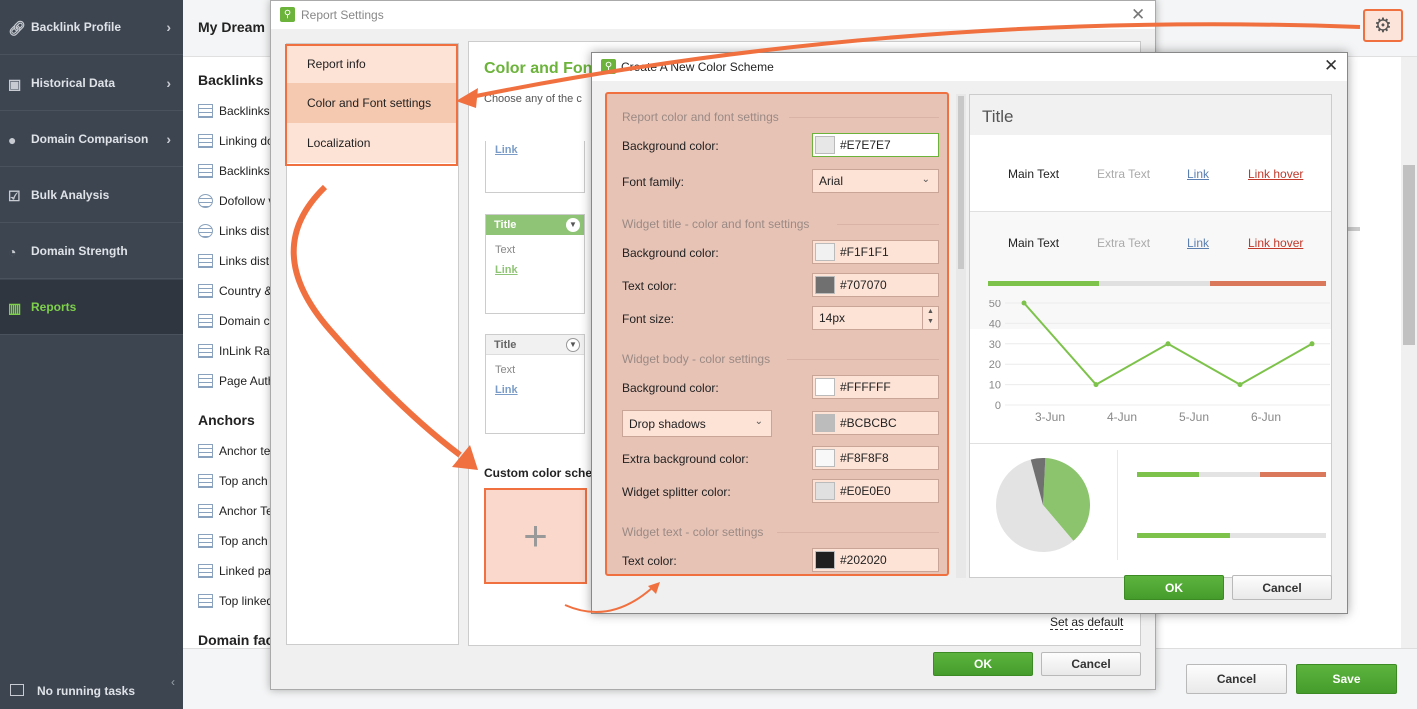  I want to click on dialog-title: Create A New Color Scheme, so click(697, 67).